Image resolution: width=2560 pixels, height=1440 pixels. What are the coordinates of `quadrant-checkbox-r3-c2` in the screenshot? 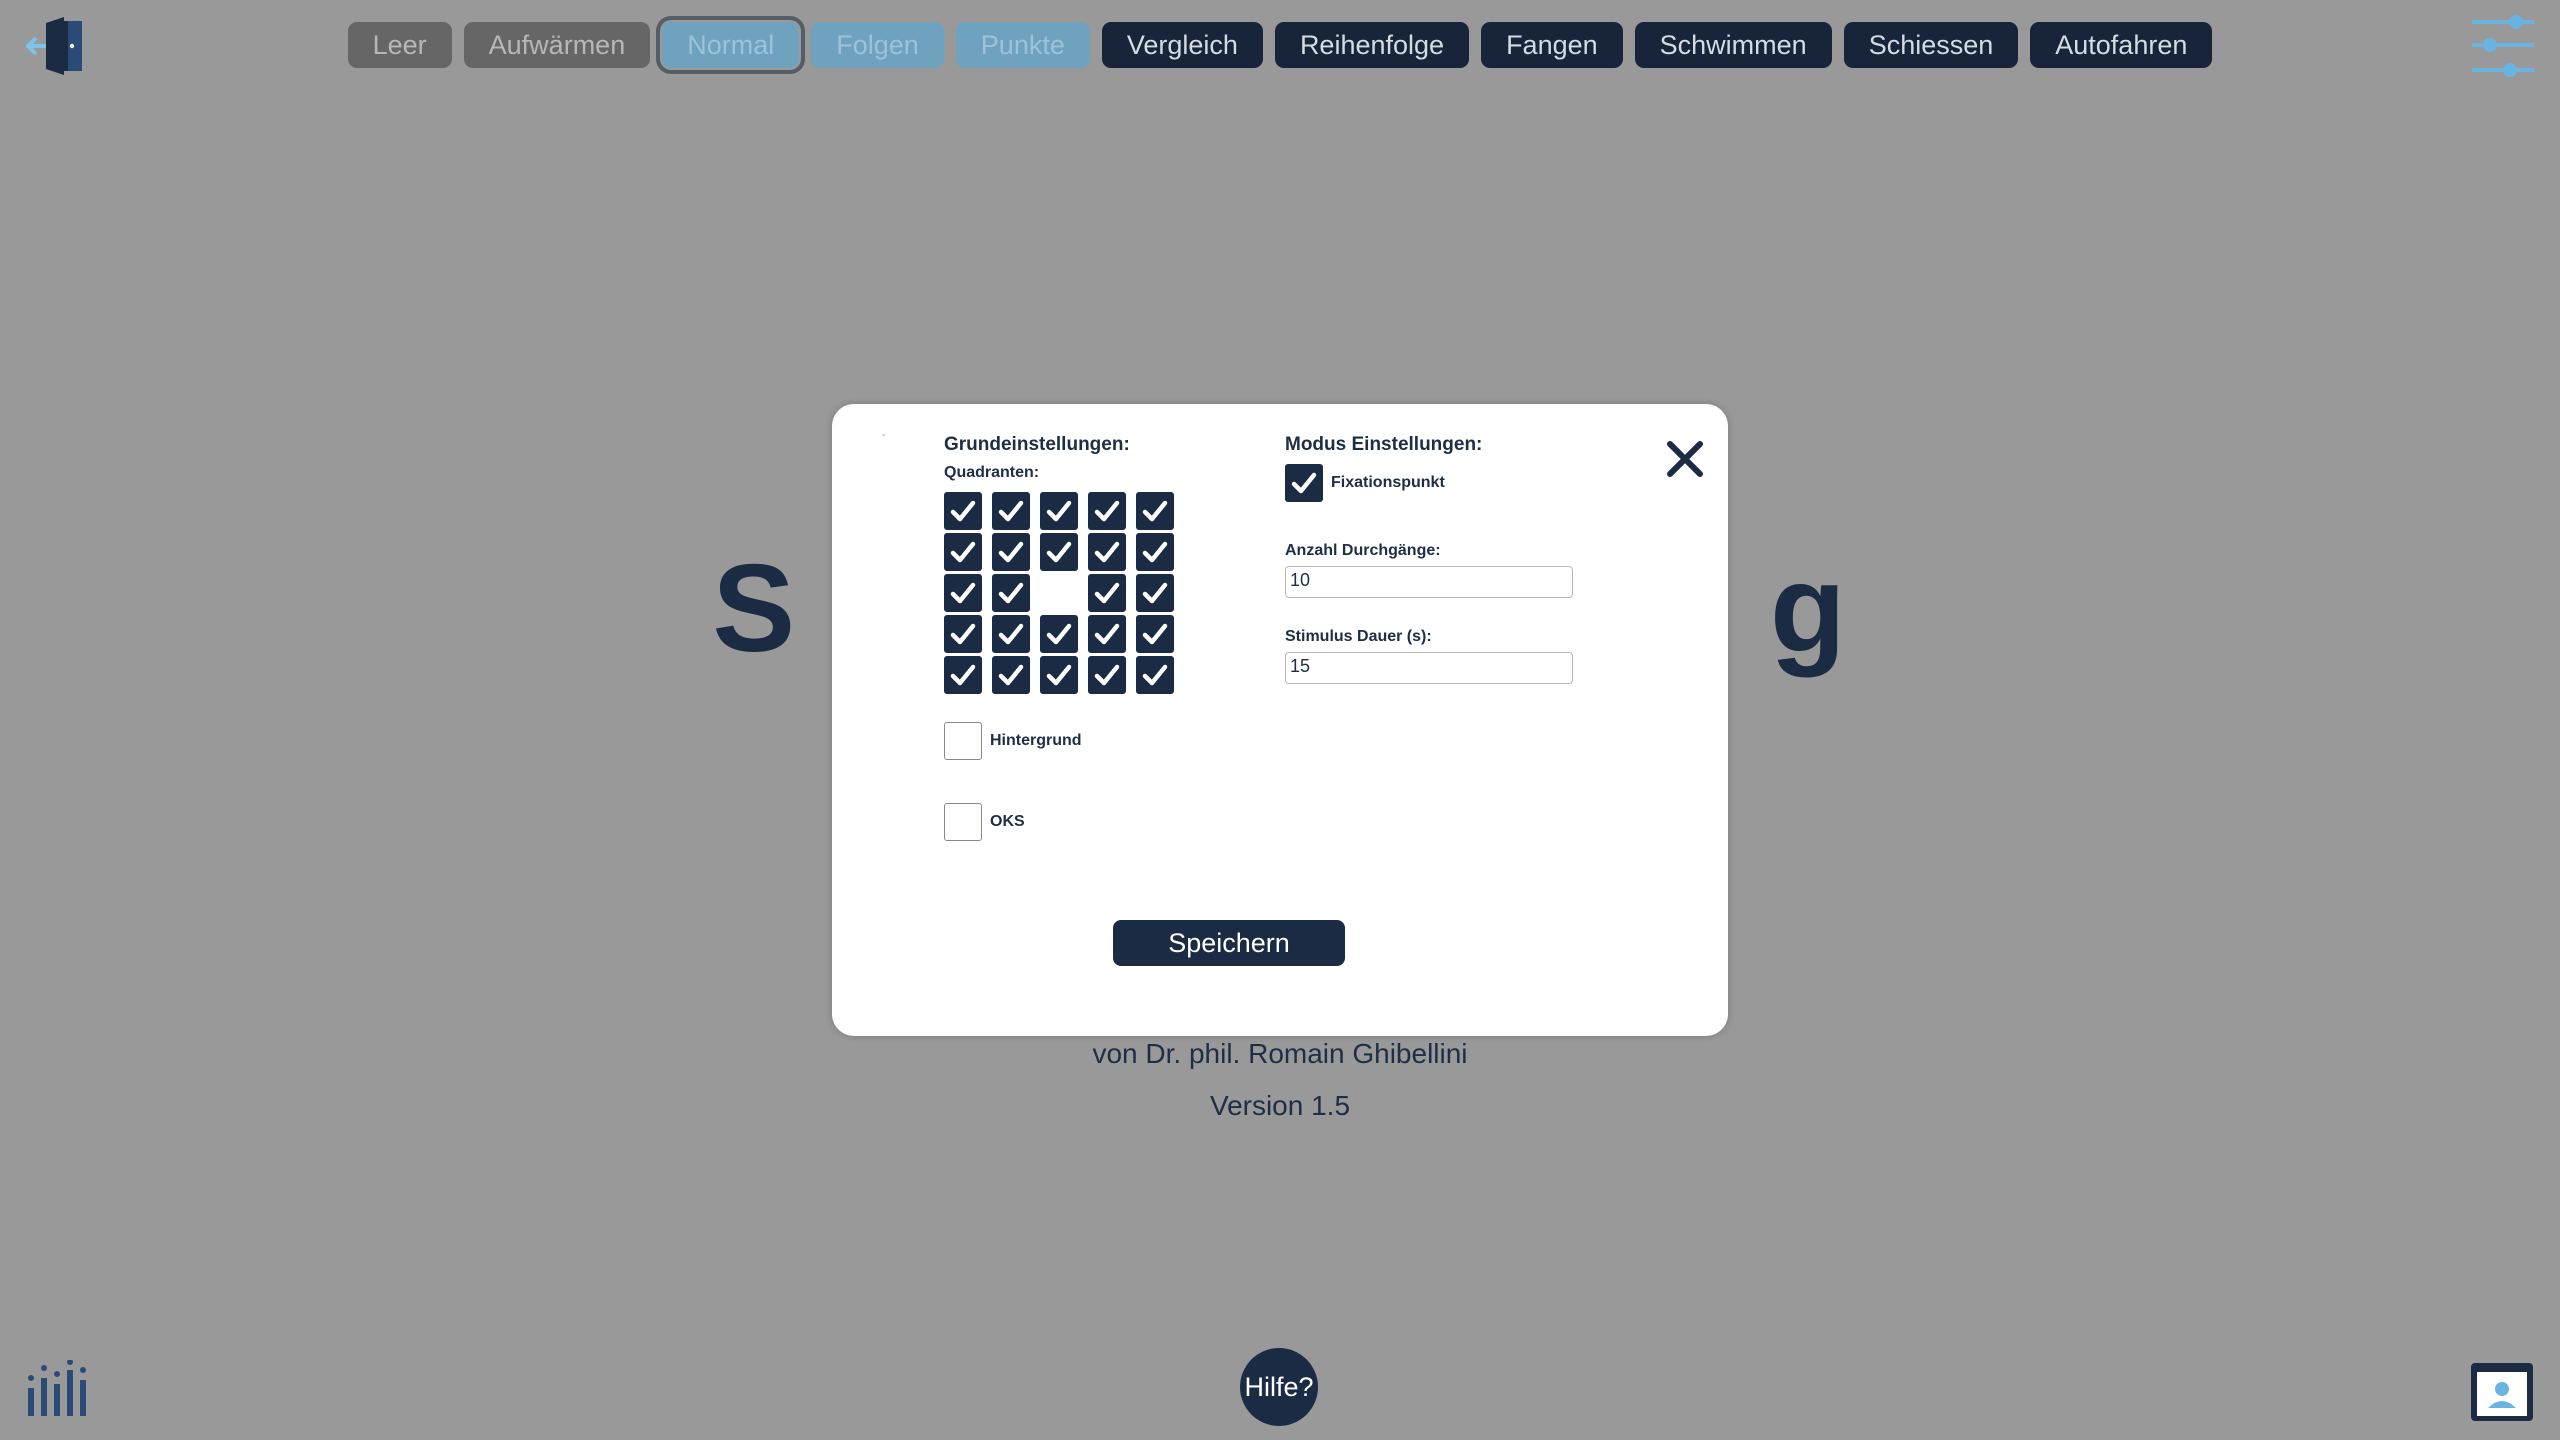 It's located at (1011, 593).